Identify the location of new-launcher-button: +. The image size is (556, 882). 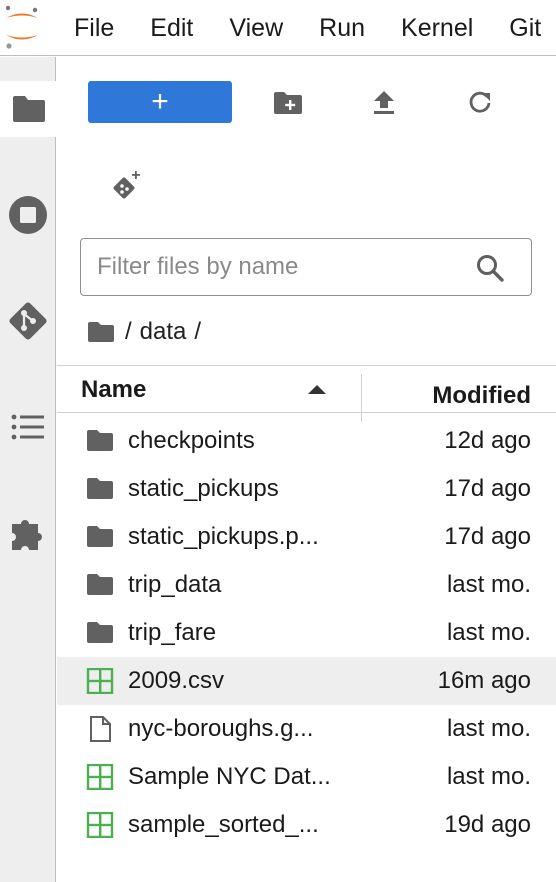
(160, 102).